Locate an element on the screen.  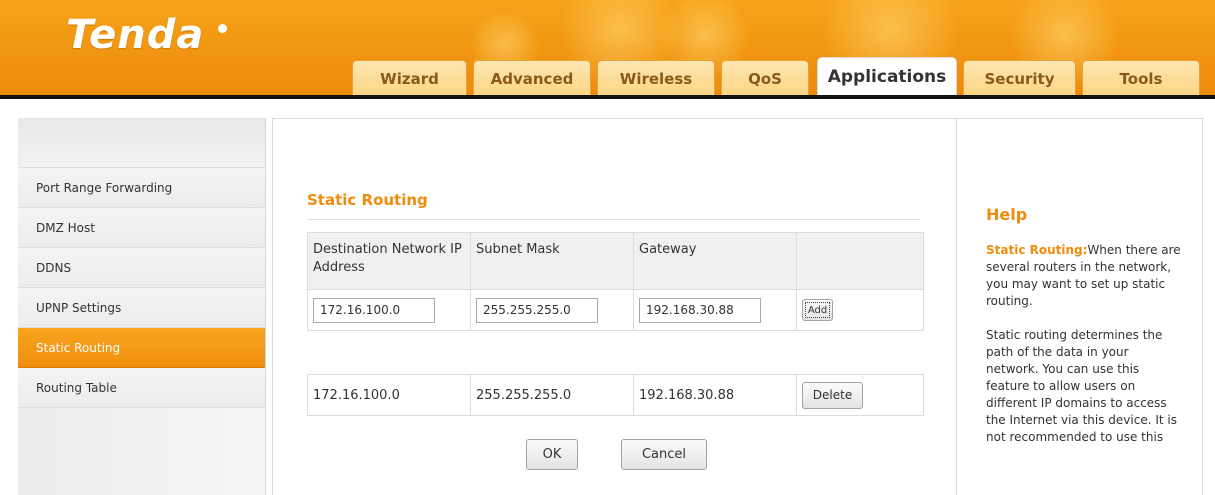
route-action-cell: Delete is located at coordinates (860, 395).